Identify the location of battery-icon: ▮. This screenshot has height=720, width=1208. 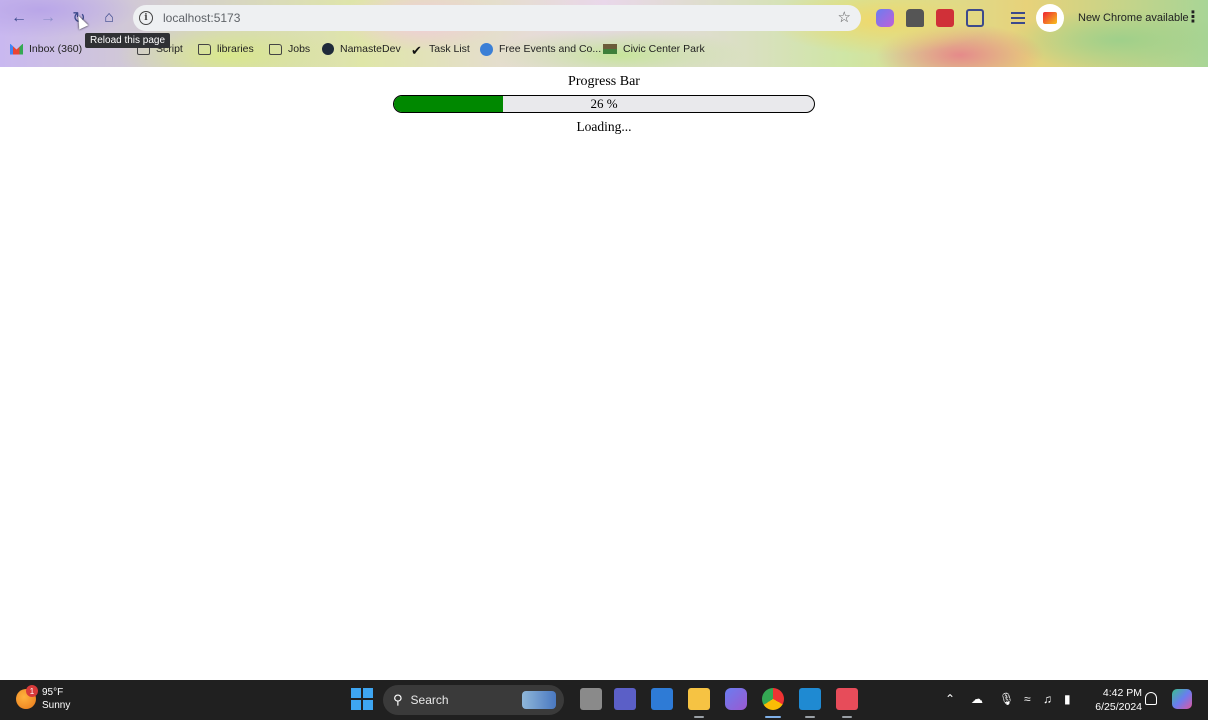
(1067, 699).